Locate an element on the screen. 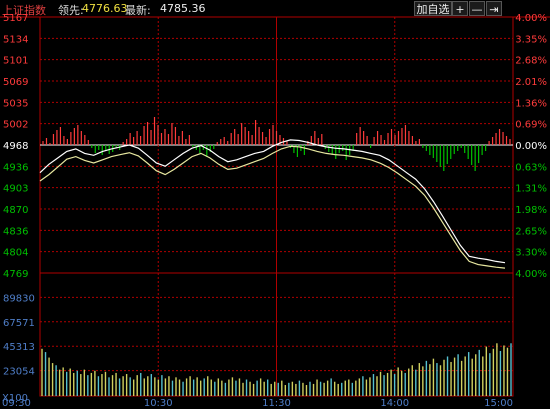 This screenshot has width=550, height=409. price-tick-label: 4870 is located at coordinates (15, 210).